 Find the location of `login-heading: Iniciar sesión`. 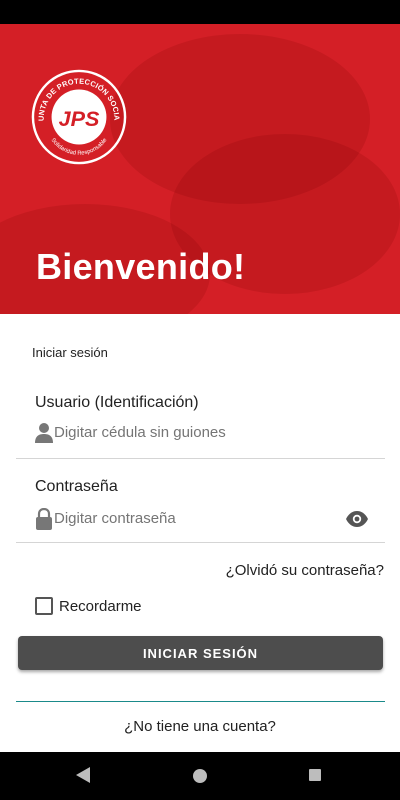

login-heading: Iniciar sesión is located at coordinates (70, 352).